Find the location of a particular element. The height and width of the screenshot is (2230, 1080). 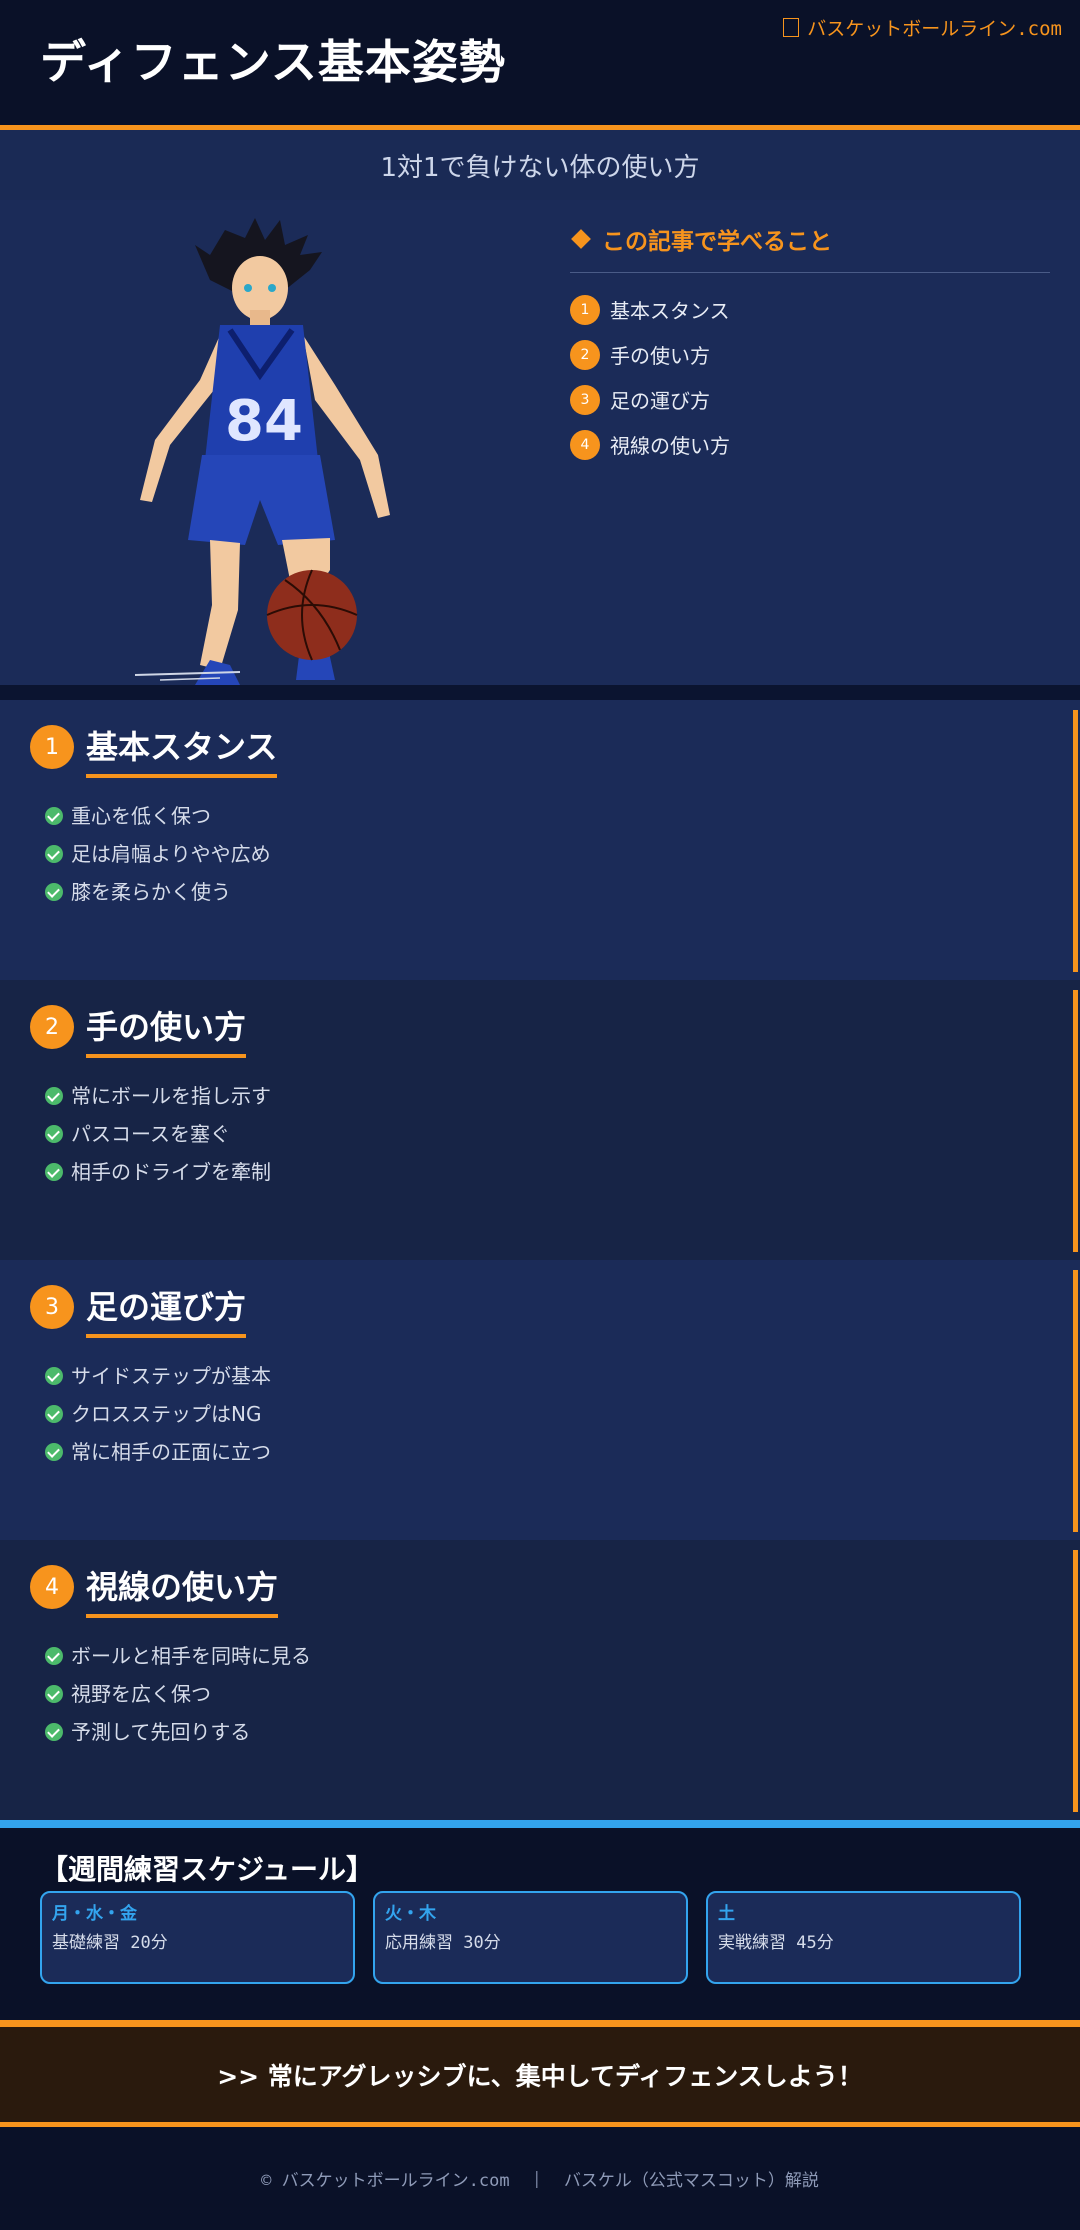

list-item: 常に相手の正面に立つ is located at coordinates (158, 1450).